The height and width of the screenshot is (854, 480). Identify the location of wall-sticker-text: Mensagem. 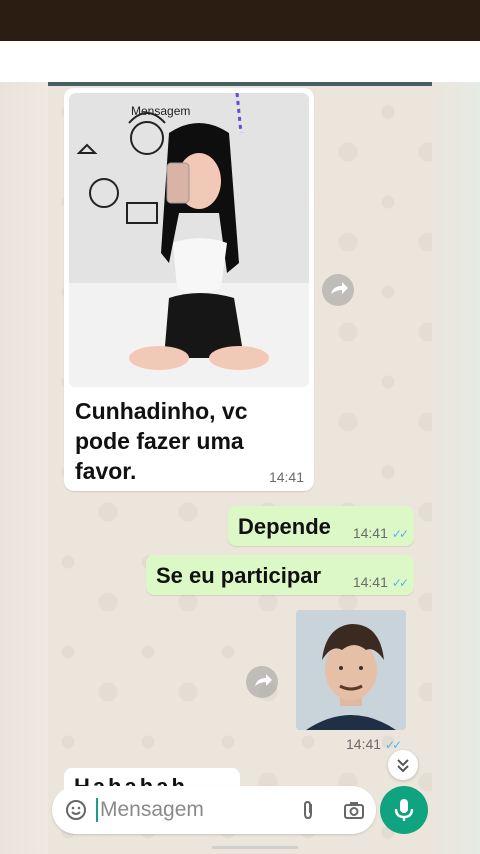
(160, 111).